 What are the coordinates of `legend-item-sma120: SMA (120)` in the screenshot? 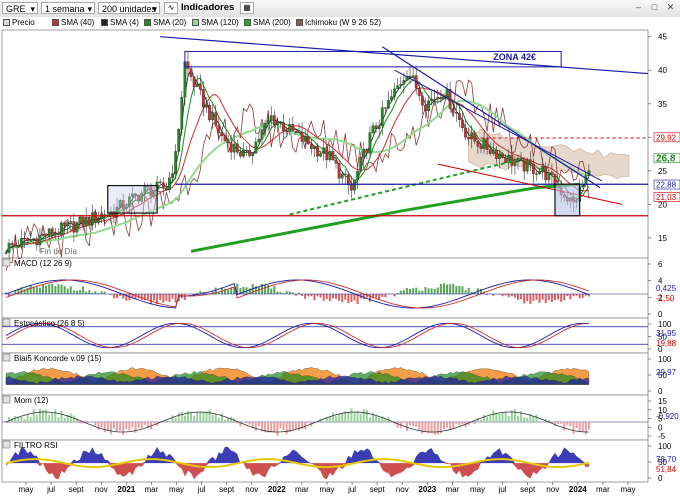 It's located at (215, 23).